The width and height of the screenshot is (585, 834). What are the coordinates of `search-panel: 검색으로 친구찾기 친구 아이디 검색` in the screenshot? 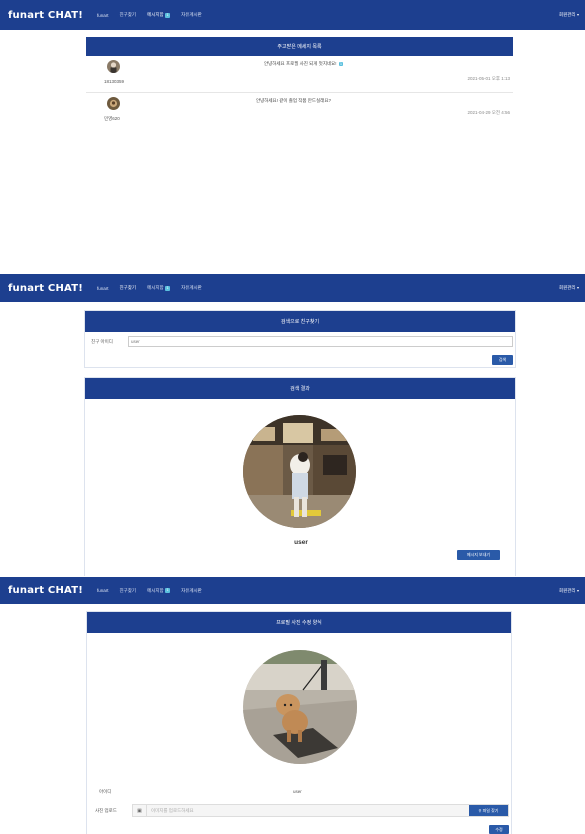 It's located at (300, 339).